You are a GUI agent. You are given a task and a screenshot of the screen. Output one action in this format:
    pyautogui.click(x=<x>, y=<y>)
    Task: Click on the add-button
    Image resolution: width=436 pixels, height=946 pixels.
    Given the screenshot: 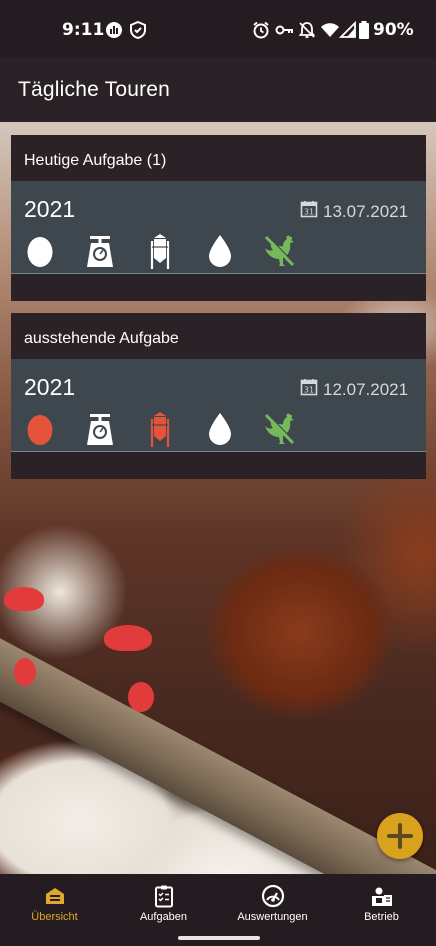 What is the action you would take?
    pyautogui.click(x=400, y=836)
    